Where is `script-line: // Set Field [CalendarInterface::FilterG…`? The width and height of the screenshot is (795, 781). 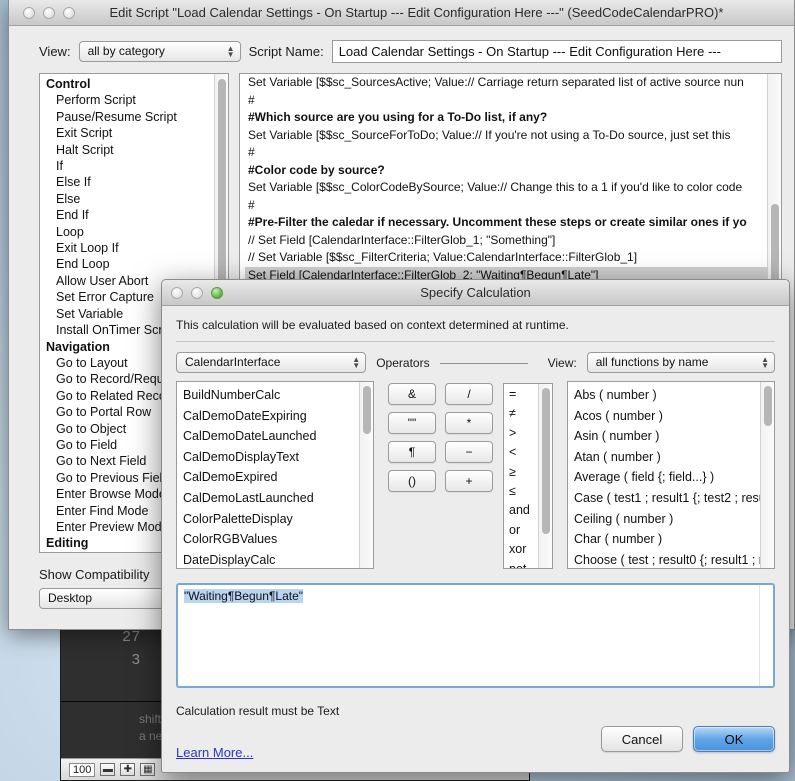
script-line: // Set Field [CalendarInterface::FilterG… is located at coordinates (513, 241).